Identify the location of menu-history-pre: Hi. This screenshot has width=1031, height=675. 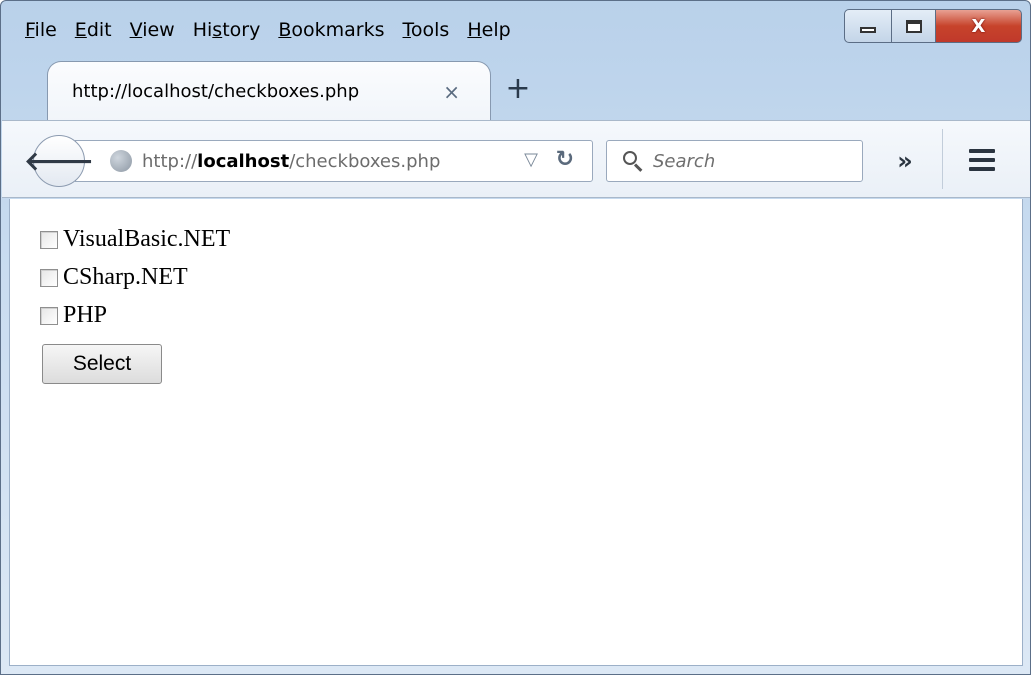
(202, 30).